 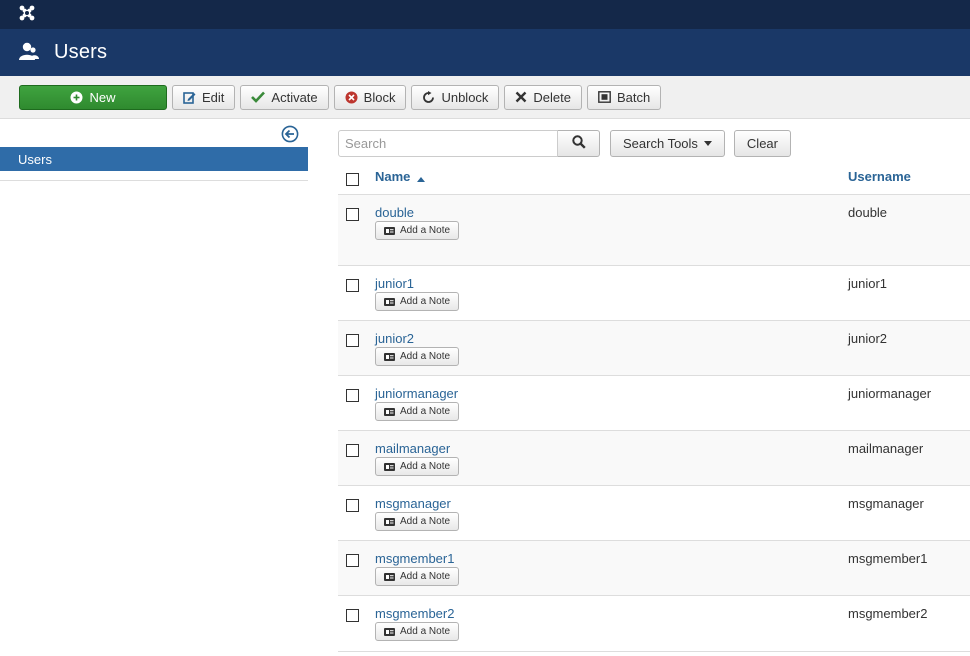 I want to click on block-icon, so click(x=351, y=97).